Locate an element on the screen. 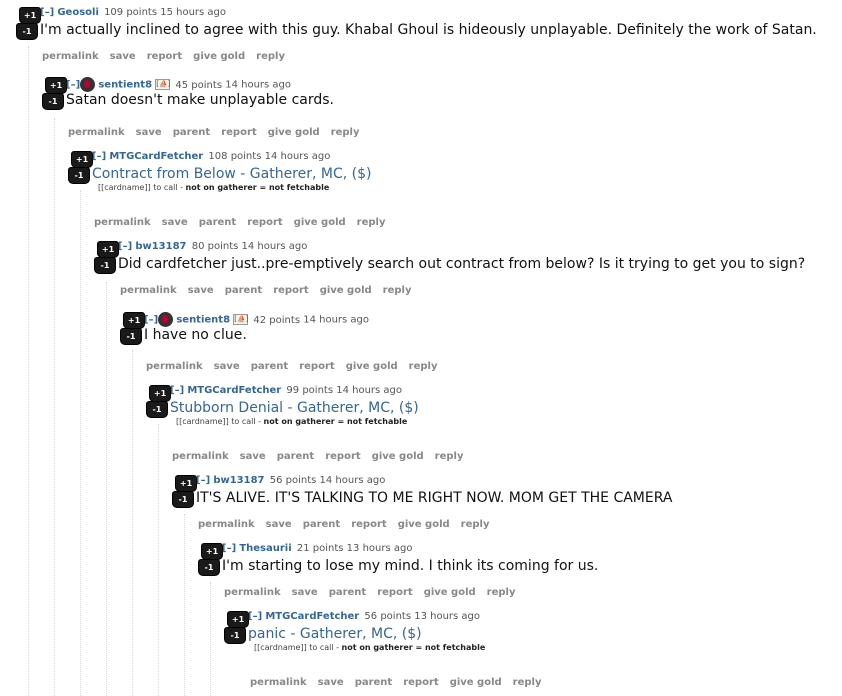  card-link: Contract from Below - Gatherer, MC, ($) is located at coordinates (232, 174).